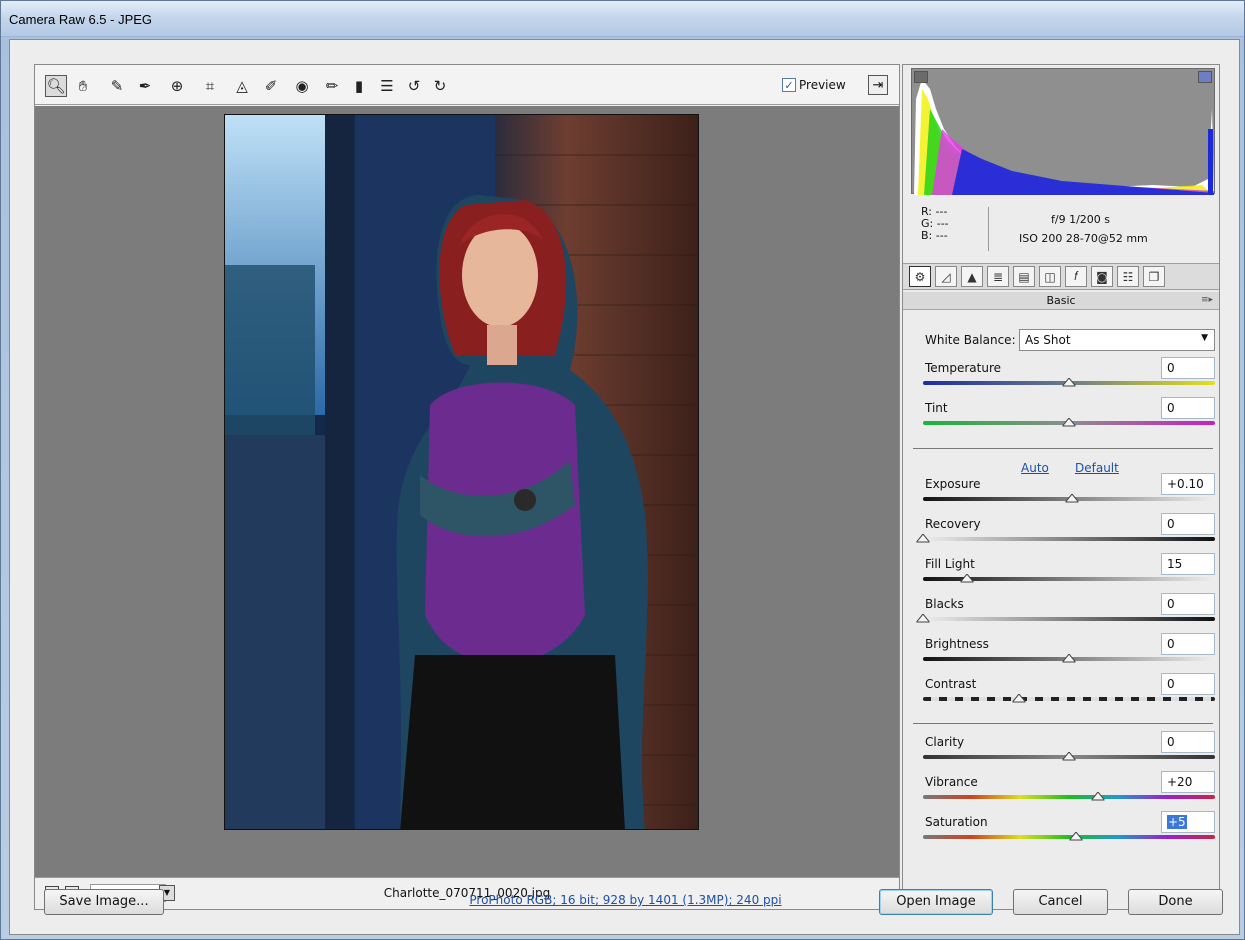 The image size is (1245, 940). Describe the element at coordinates (934, 235) in the screenshot. I see `blue-value: B: ---` at that location.